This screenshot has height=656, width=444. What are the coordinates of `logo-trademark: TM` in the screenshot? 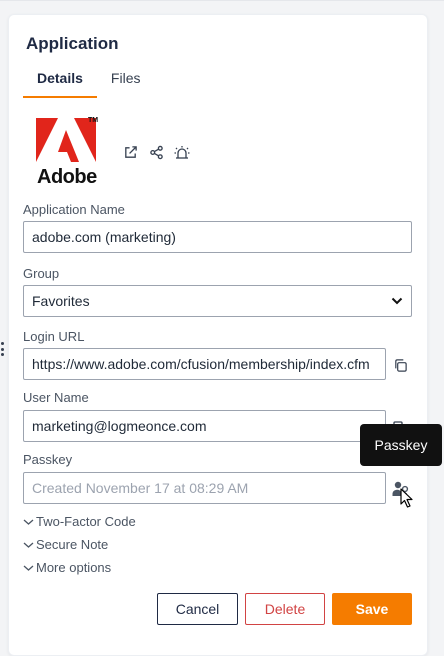 It's located at (93, 120).